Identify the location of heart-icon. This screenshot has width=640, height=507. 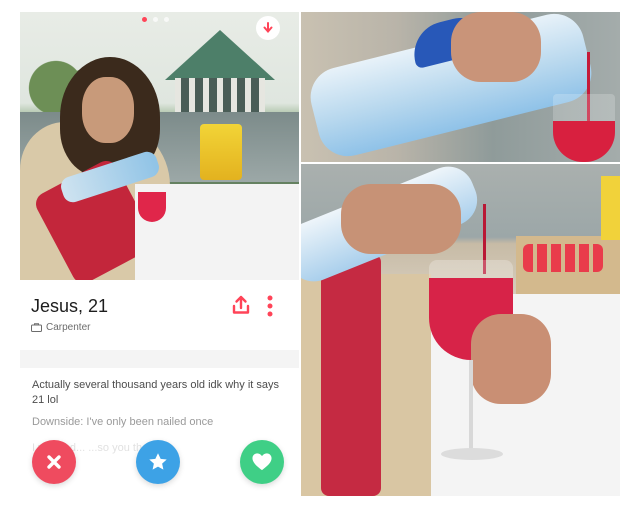
(262, 462).